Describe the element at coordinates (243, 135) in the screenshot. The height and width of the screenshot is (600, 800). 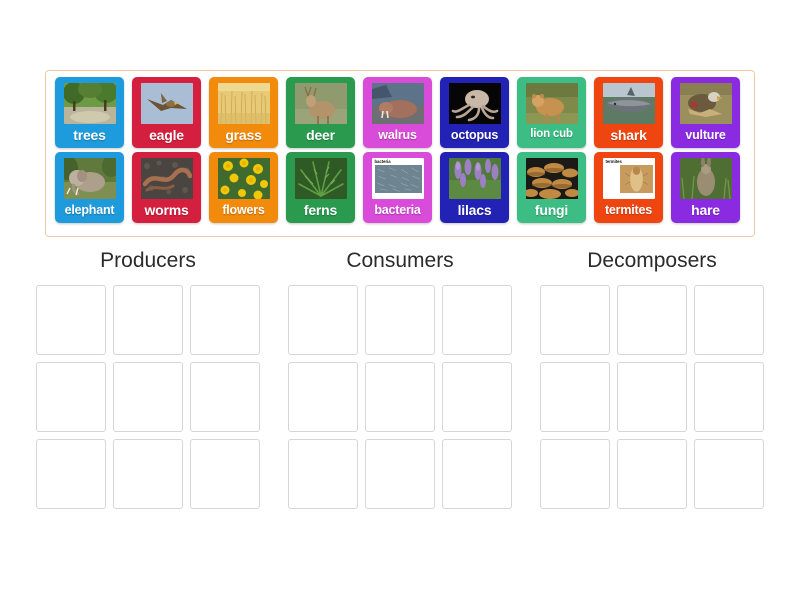
I see `tile-label: grass` at that location.